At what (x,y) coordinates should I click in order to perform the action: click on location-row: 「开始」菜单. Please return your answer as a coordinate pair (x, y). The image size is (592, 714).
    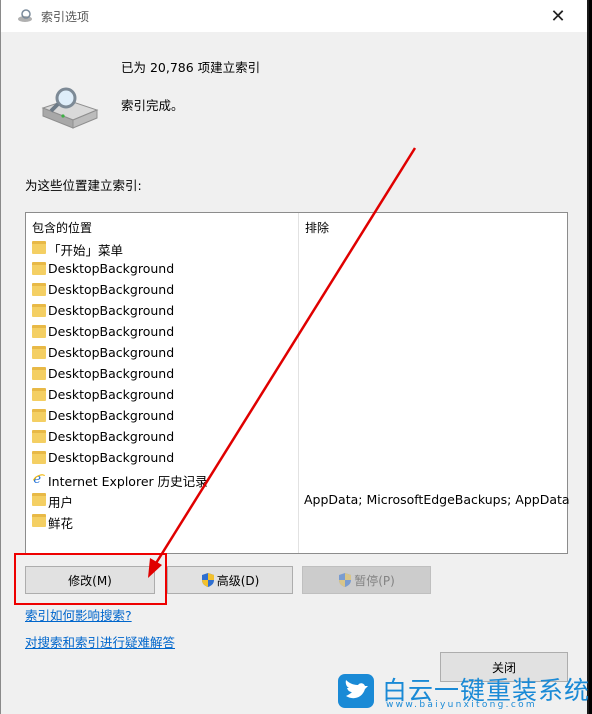
    Looking at the image, I should click on (296, 247).